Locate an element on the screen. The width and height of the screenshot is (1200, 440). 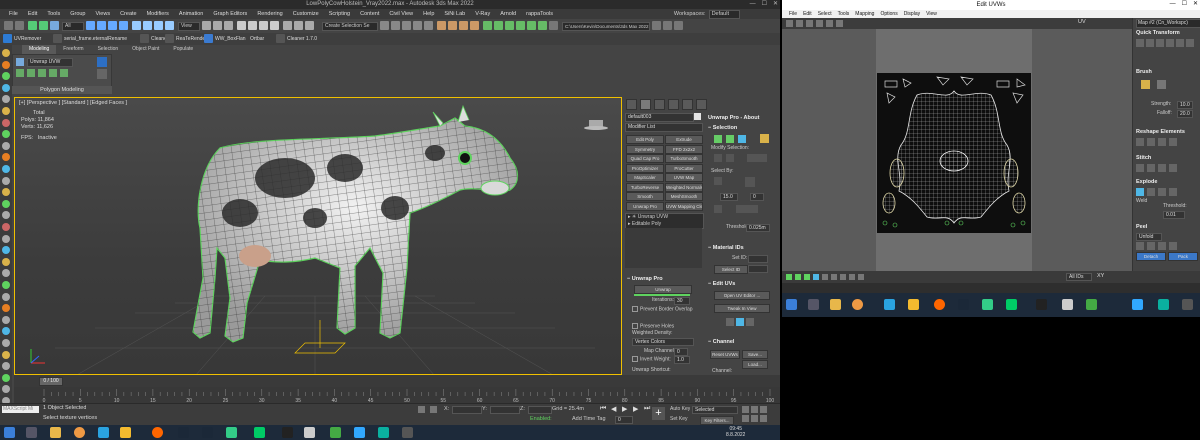
scale-icon is located at coordinates (158, 25).